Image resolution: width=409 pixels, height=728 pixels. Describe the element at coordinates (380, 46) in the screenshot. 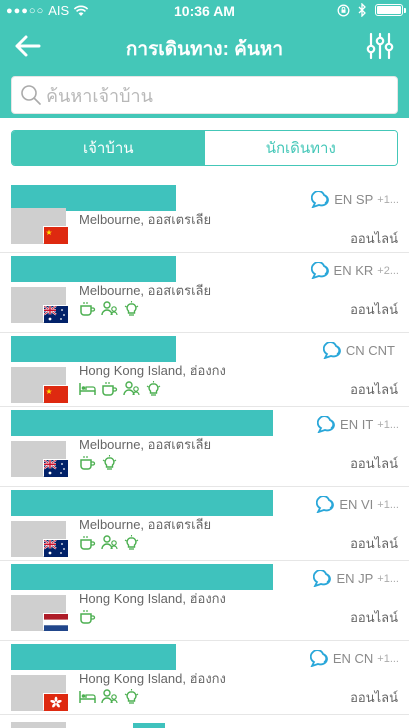

I see `filter-sliders-button` at that location.